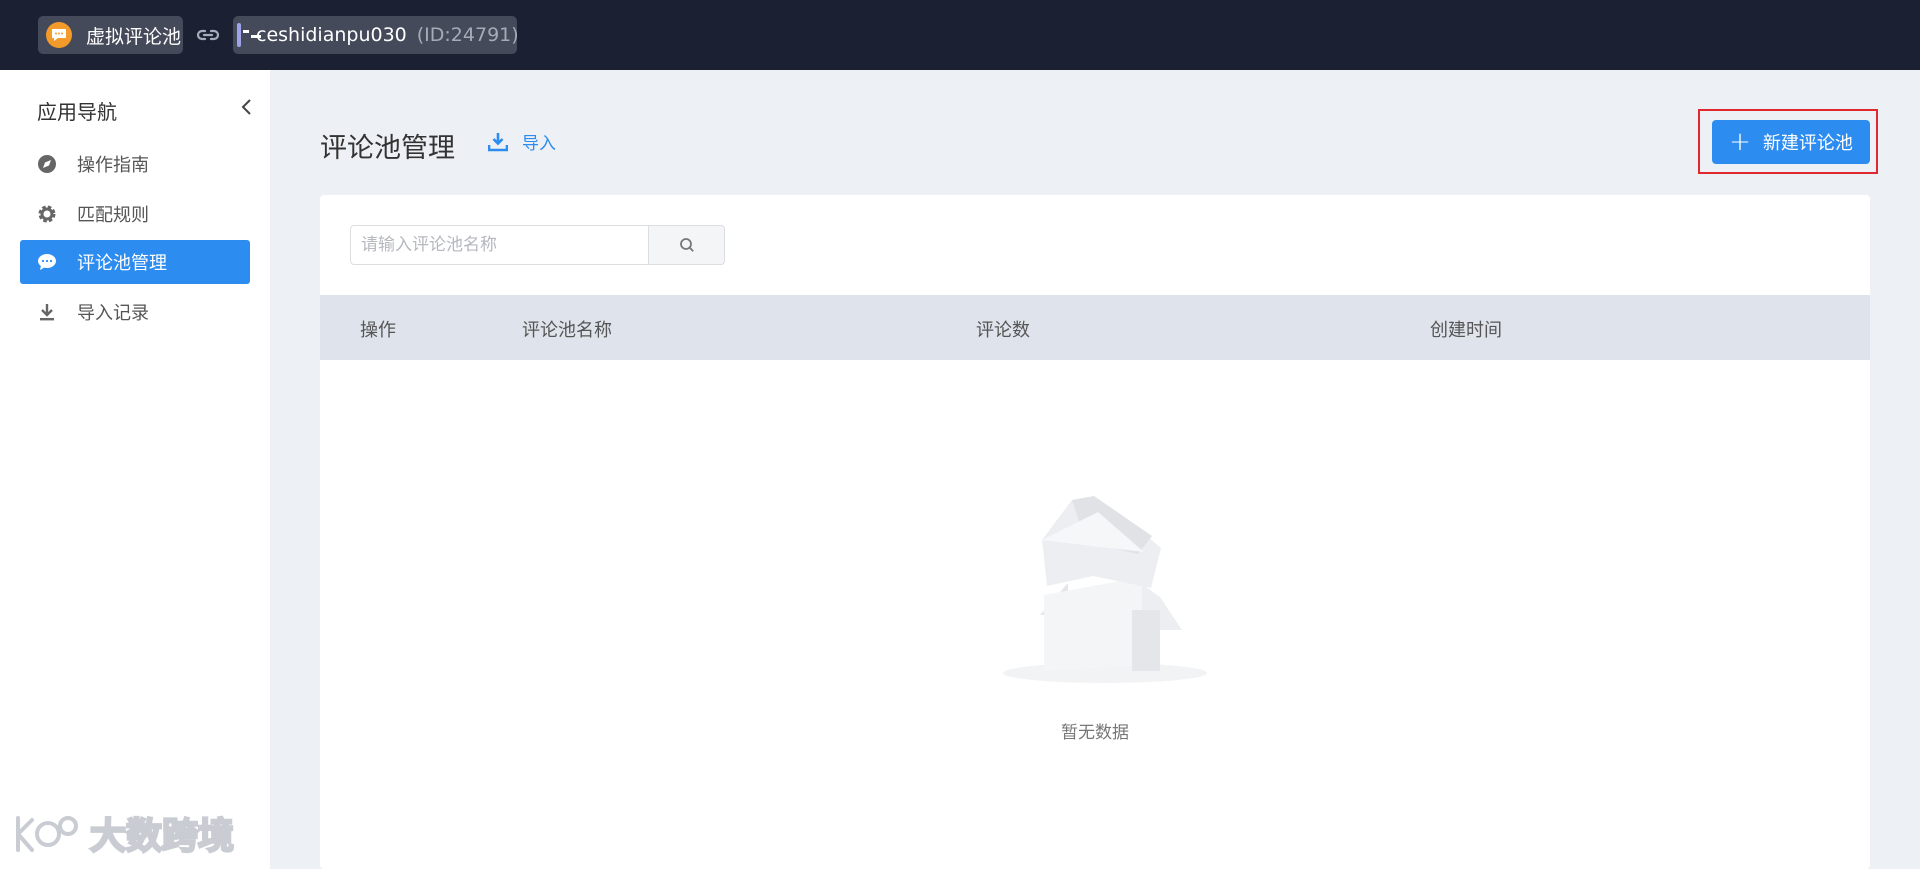 The height and width of the screenshot is (869, 1920). Describe the element at coordinates (134, 36) in the screenshot. I see `app-name: 虚拟评论池` at that location.